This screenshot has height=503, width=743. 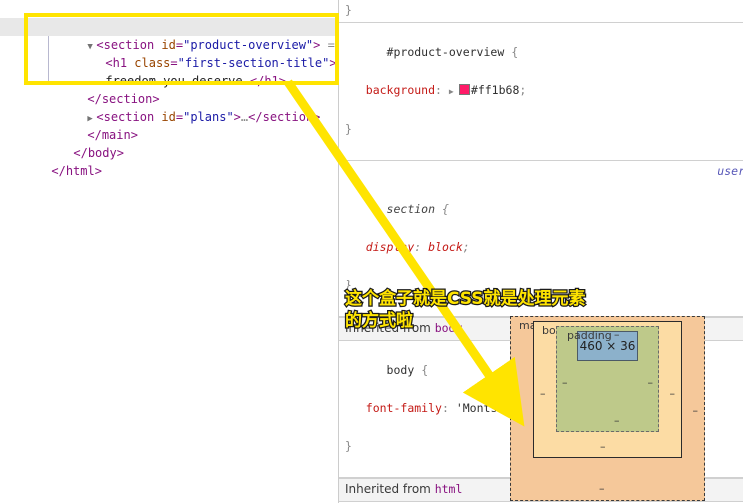 I want to click on padding-left-value: –, so click(x=565, y=382).